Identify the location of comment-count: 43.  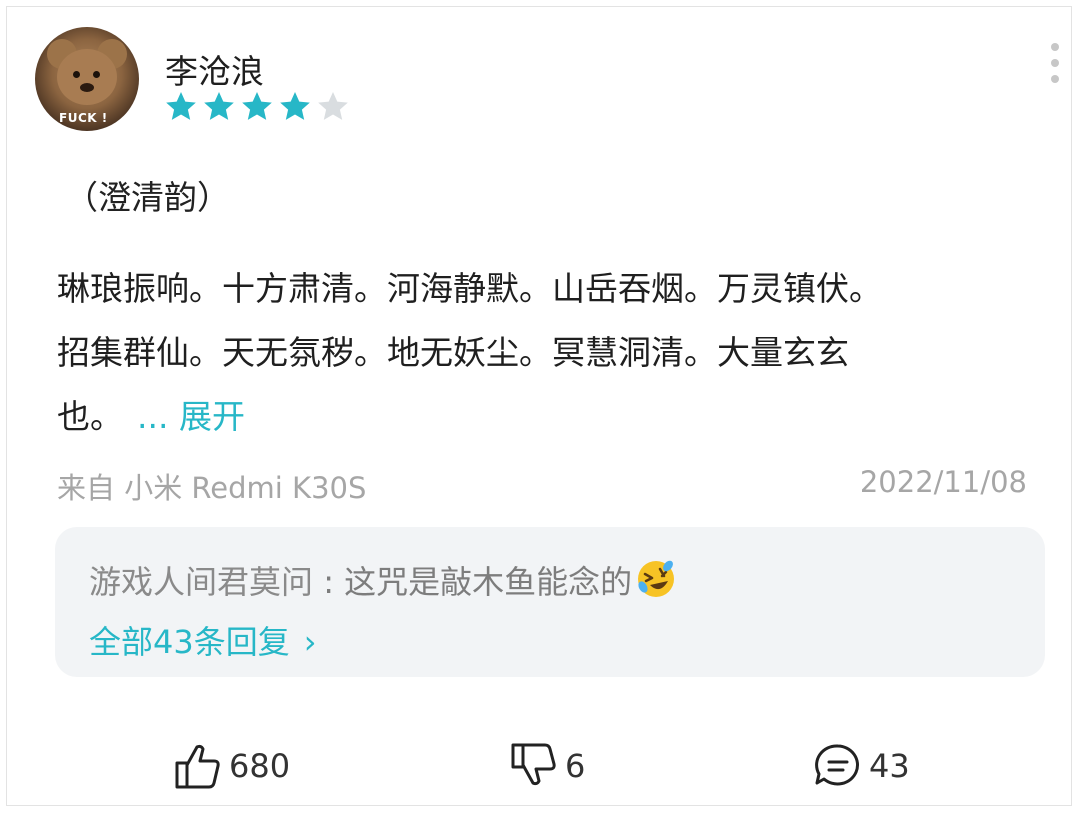
(889, 766).